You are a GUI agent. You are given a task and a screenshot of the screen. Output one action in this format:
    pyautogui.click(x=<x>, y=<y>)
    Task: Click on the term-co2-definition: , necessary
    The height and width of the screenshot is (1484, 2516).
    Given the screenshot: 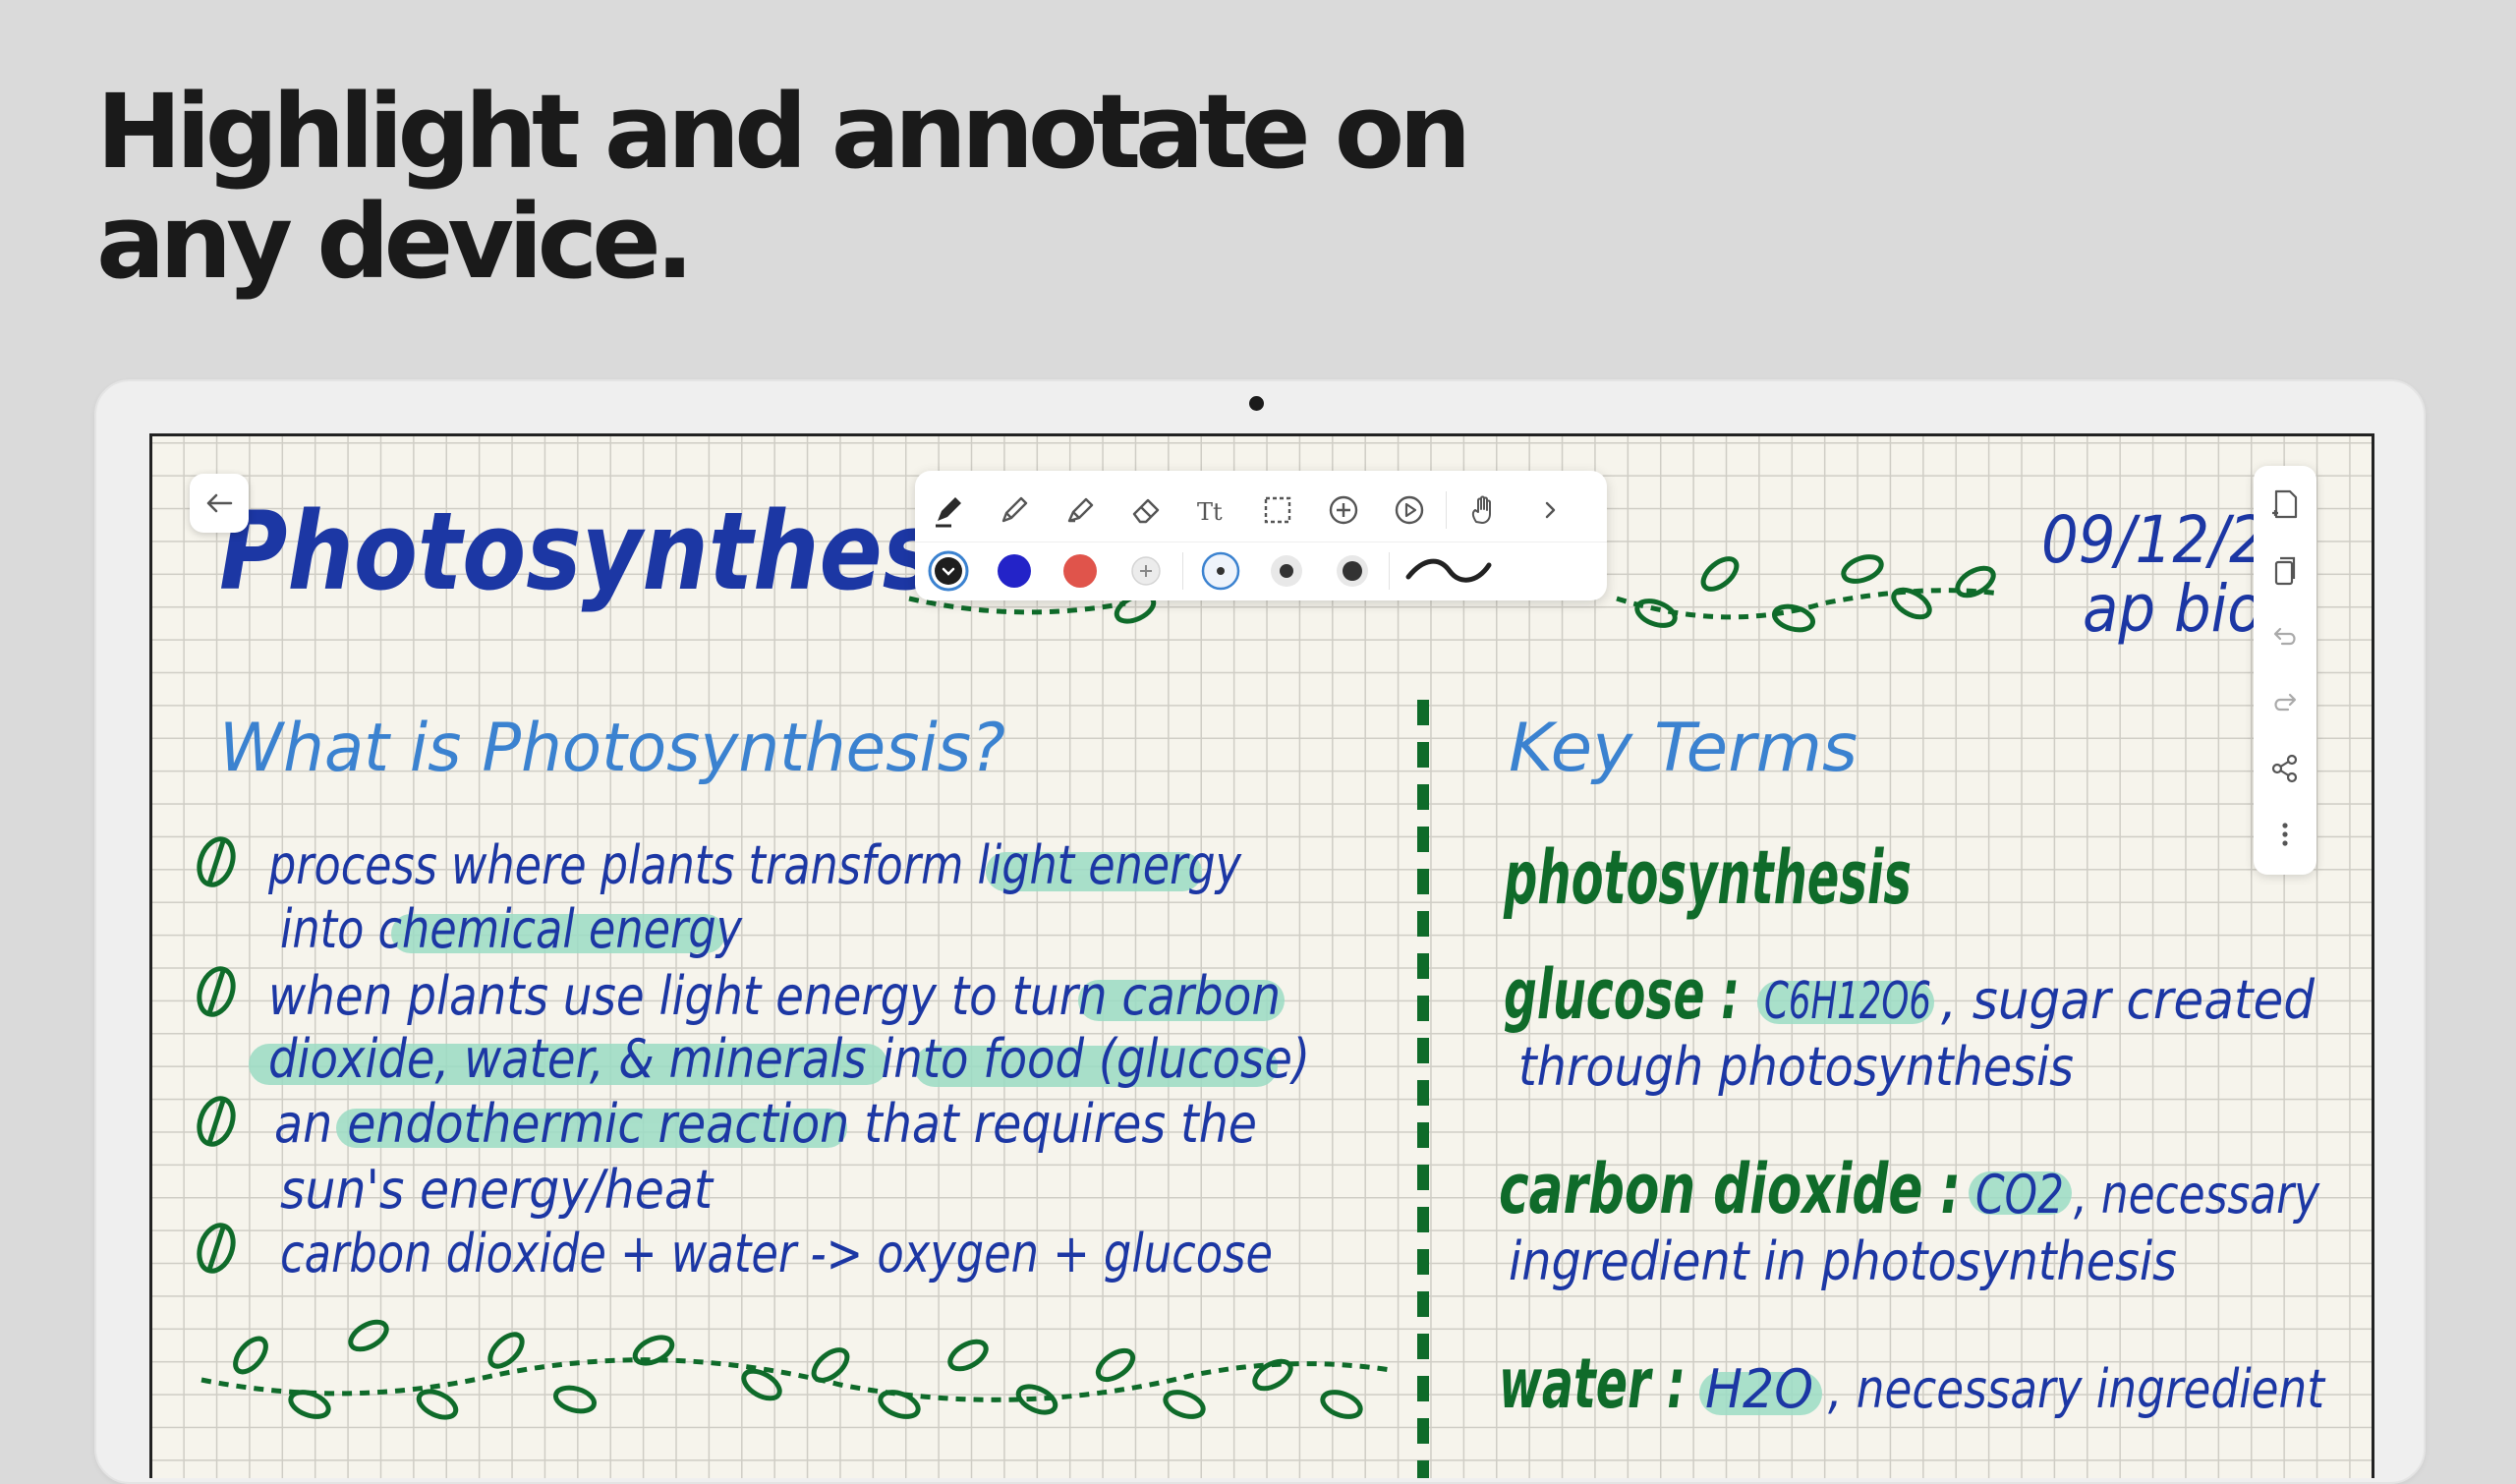 What is the action you would take?
    pyautogui.click(x=2197, y=1195)
    